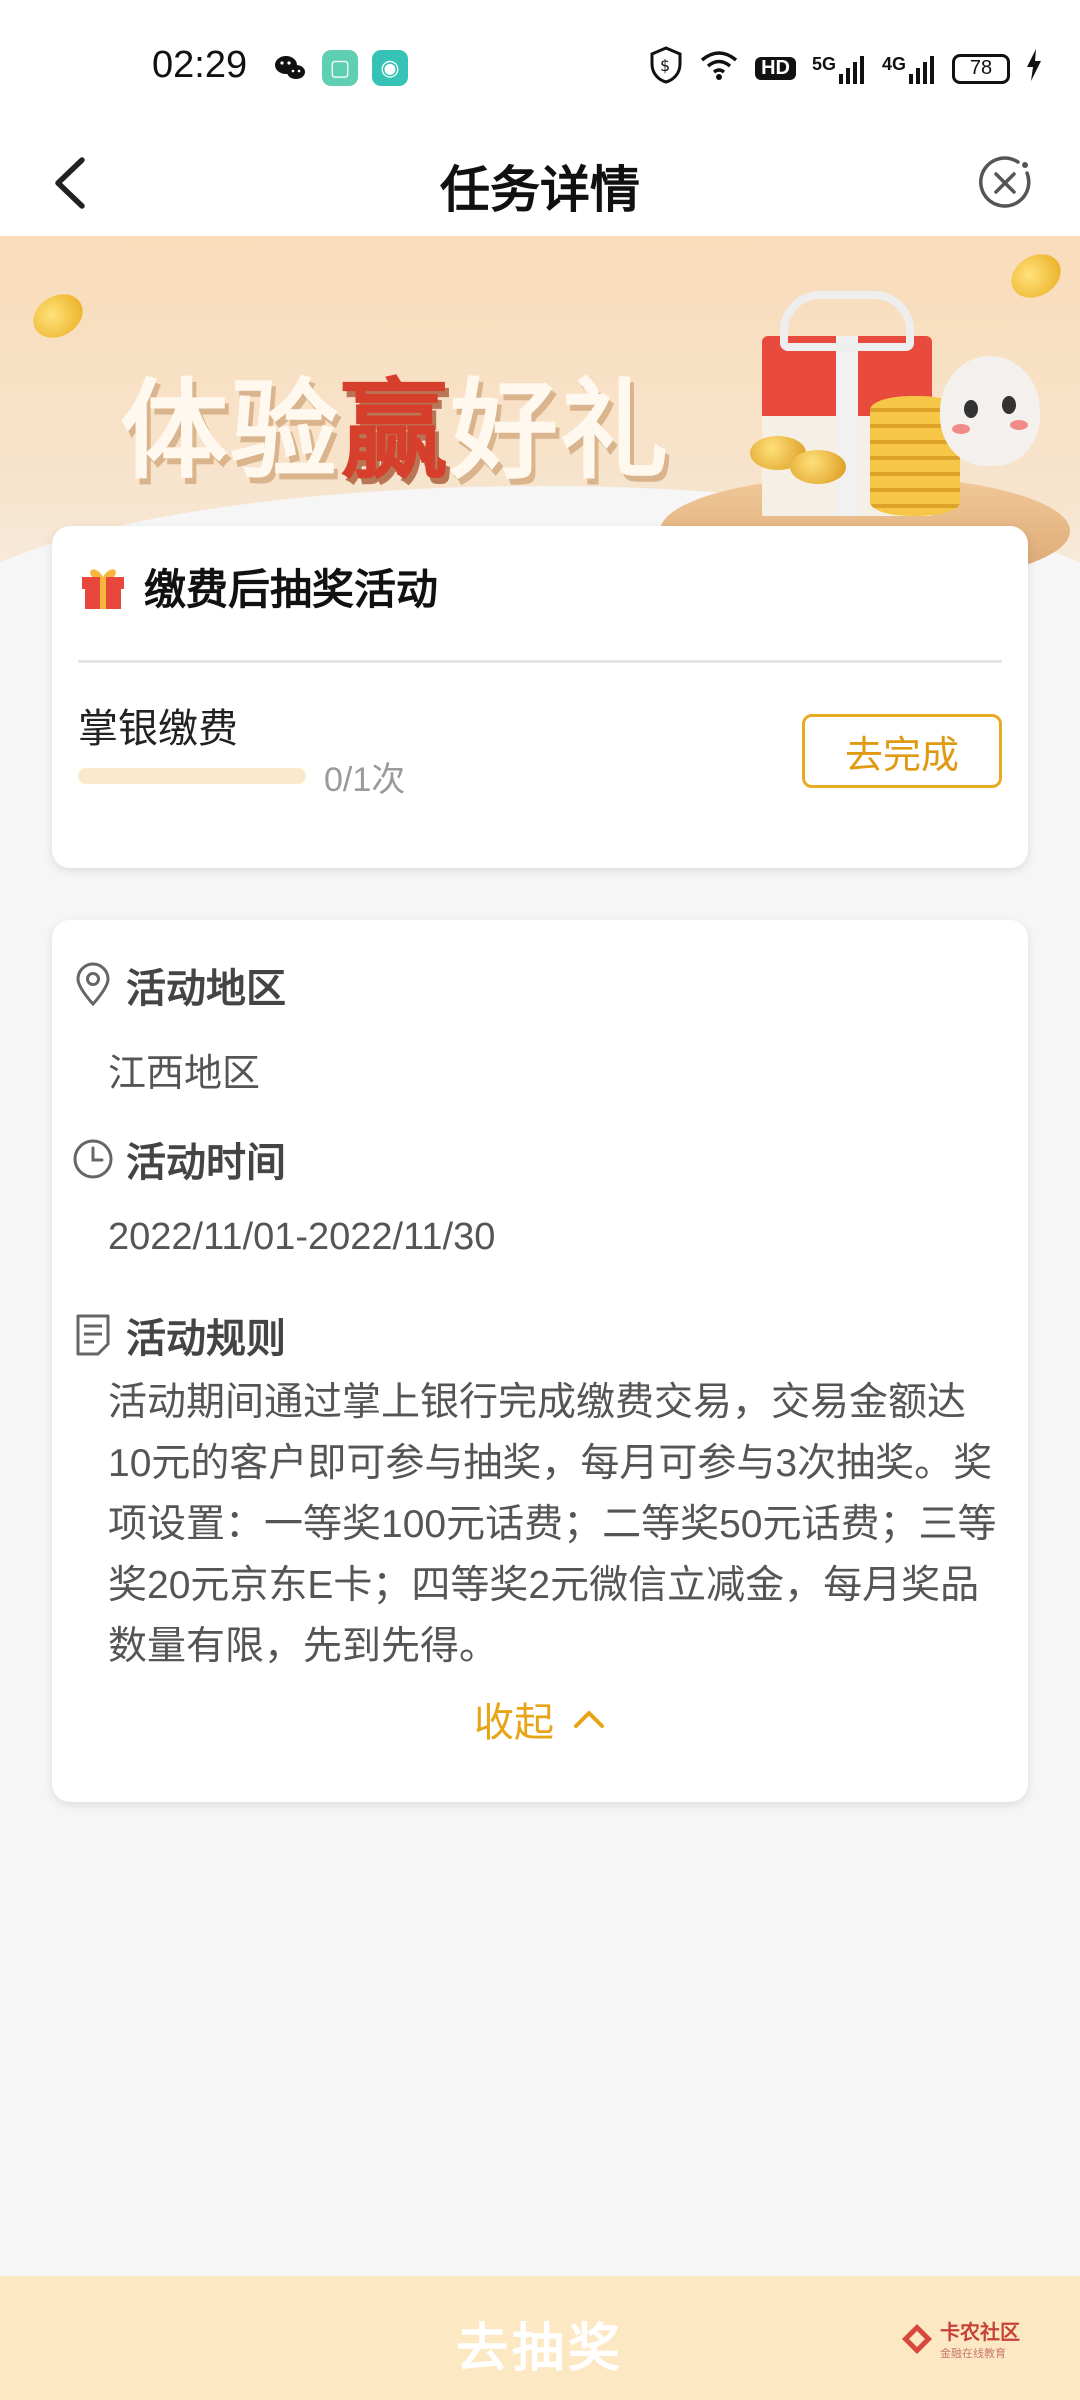  What do you see at coordinates (540, 65) in the screenshot?
I see `status-bar: 02:29 ▢ ◉ $ HD 5G 4G 78` at bounding box center [540, 65].